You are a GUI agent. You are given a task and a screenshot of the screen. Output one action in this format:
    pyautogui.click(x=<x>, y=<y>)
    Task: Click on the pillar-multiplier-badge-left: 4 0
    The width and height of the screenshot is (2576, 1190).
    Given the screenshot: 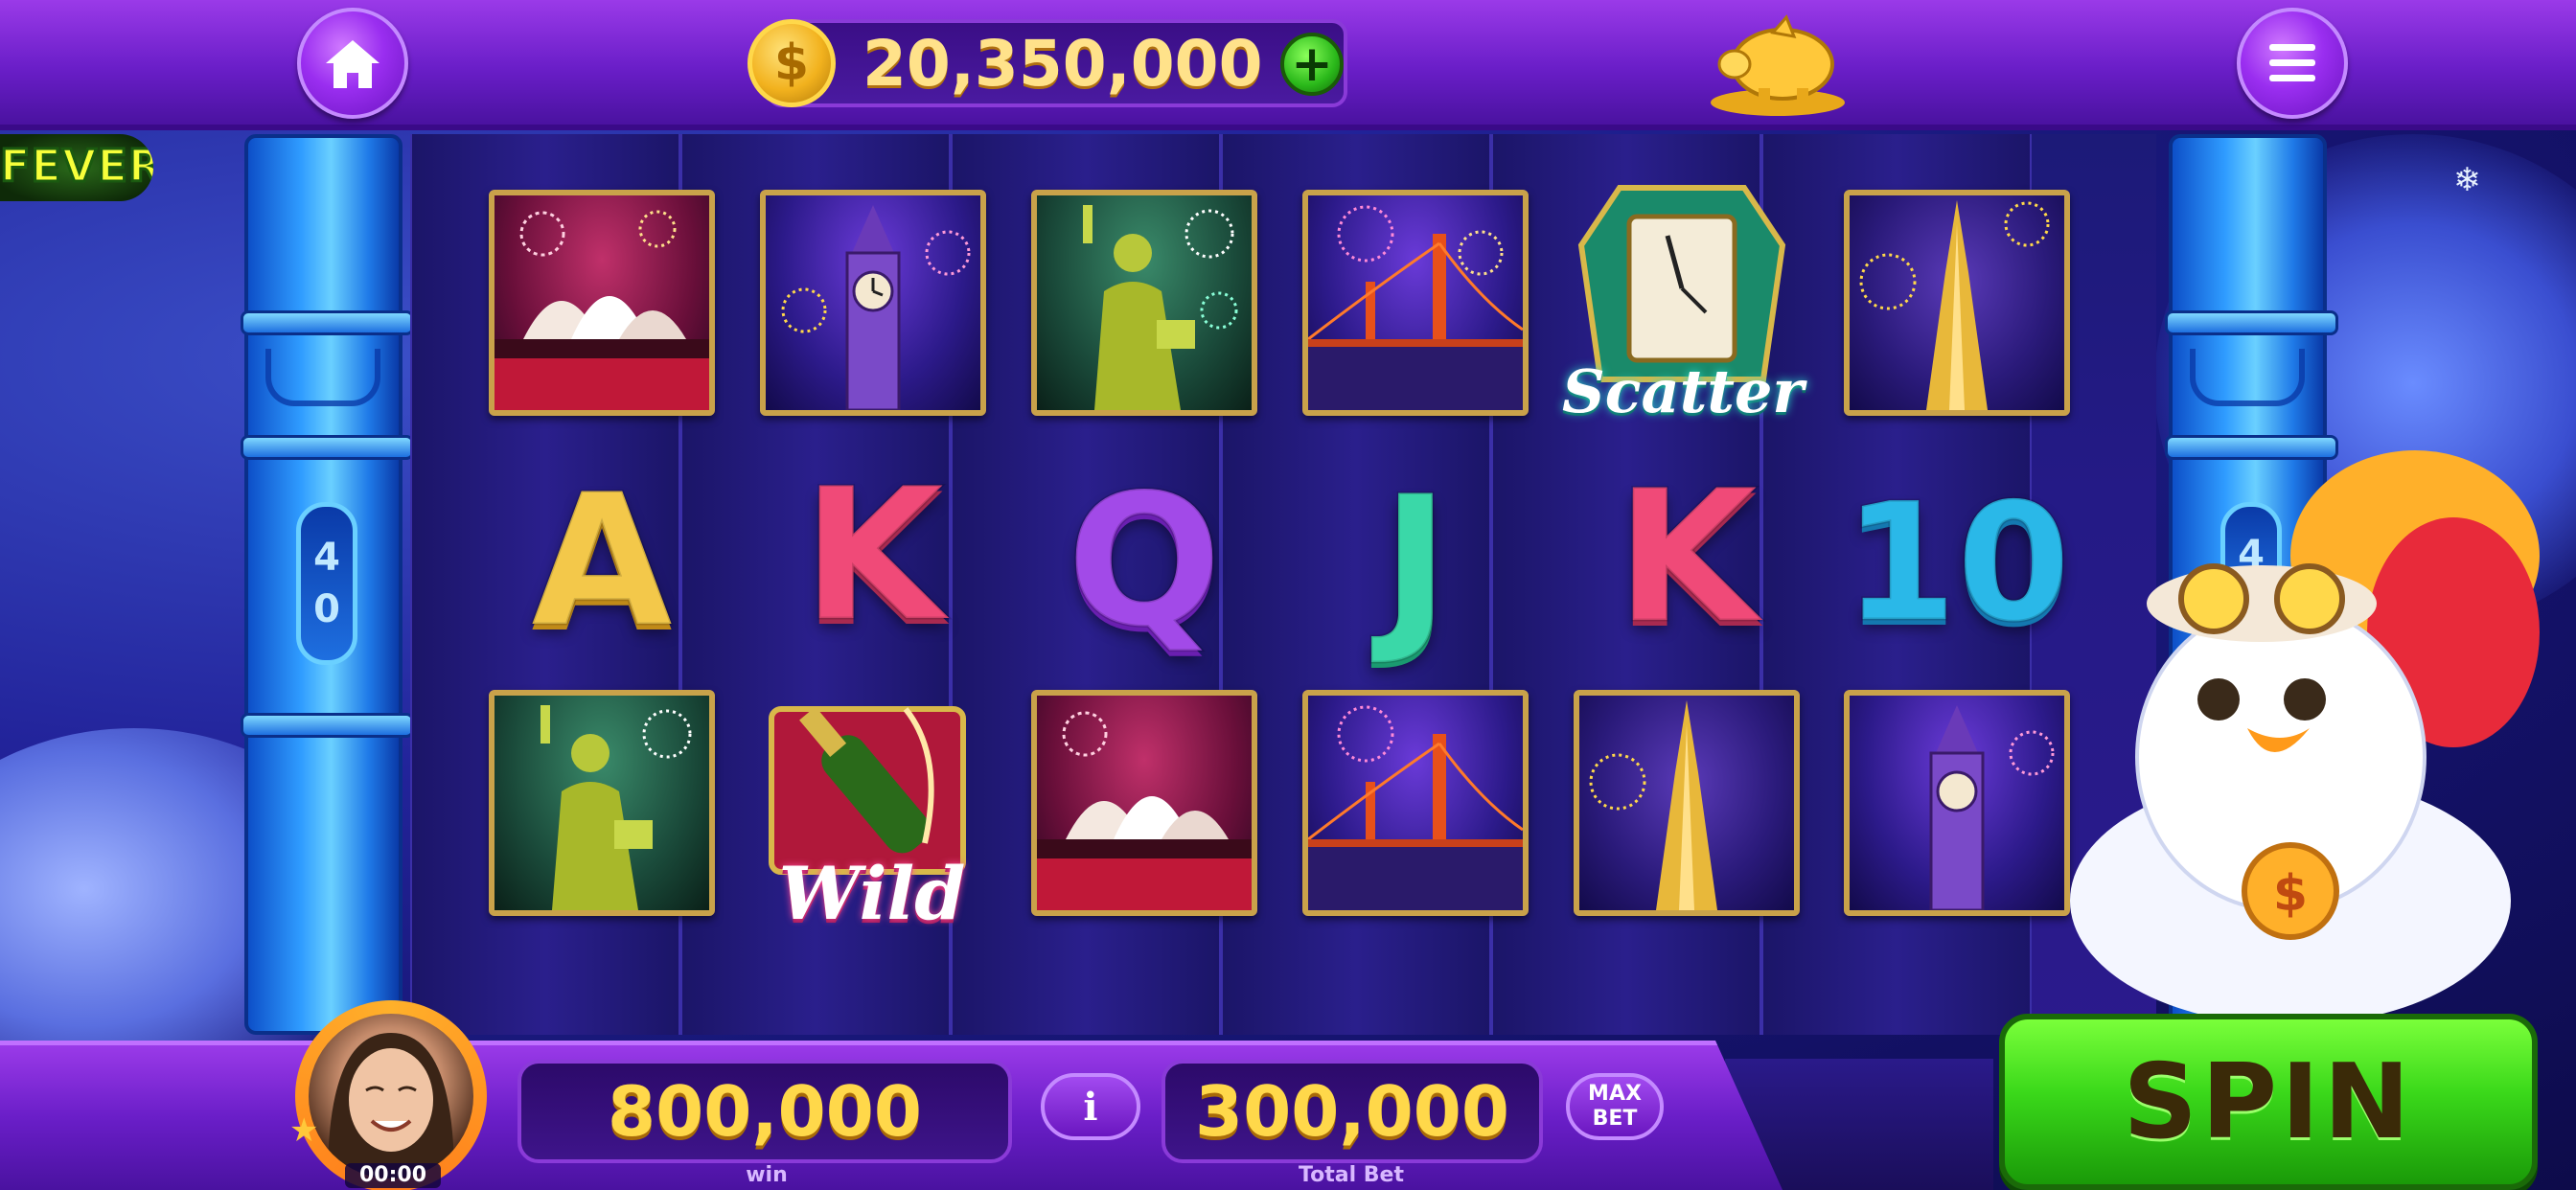 What is the action you would take?
    pyautogui.click(x=327, y=584)
    